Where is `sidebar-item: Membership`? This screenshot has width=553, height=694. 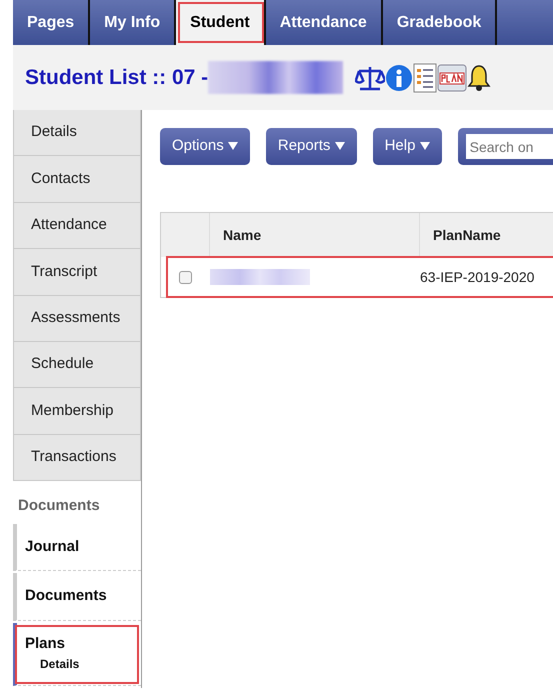
sidebar-item: Membership is located at coordinates (77, 411).